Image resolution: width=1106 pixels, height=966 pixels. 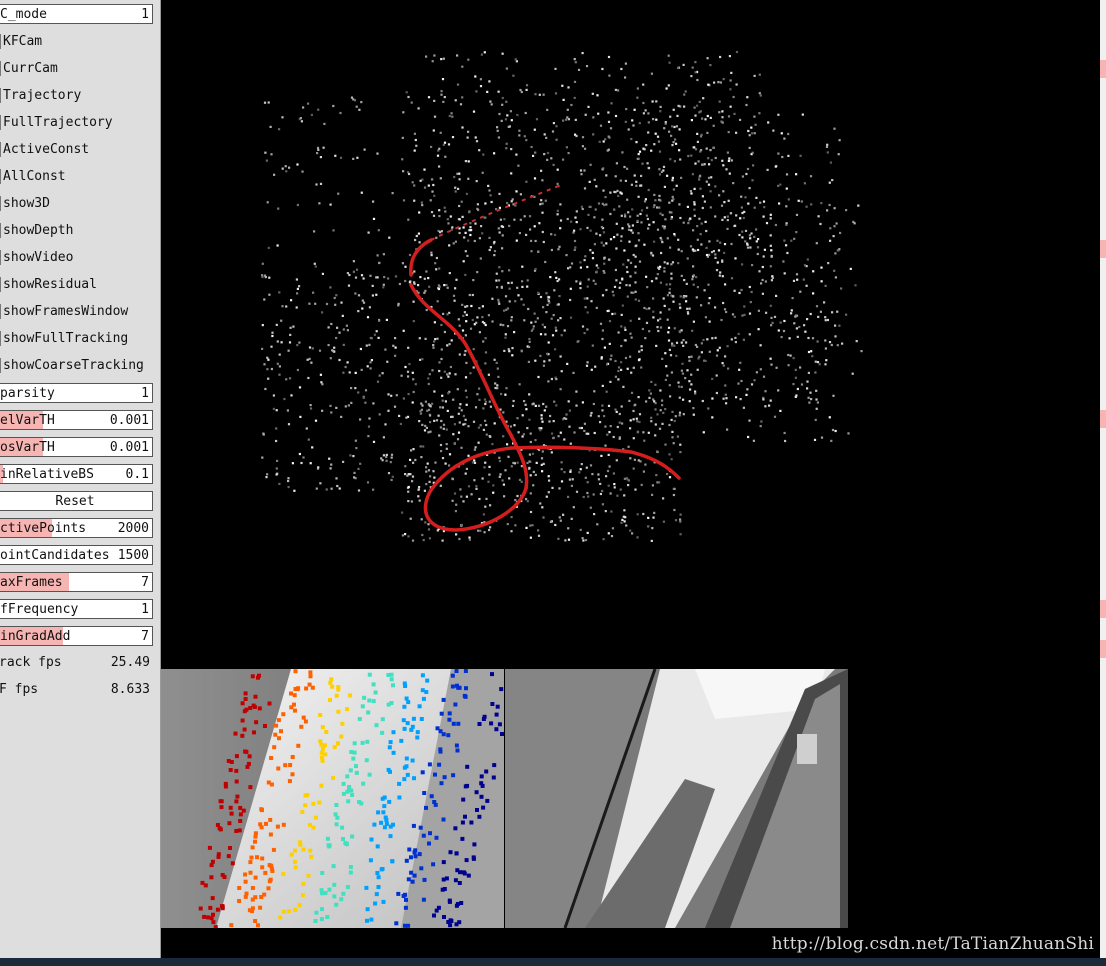 I want to click on slider-kffrequency: fFrequency 1, so click(x=76, y=609).